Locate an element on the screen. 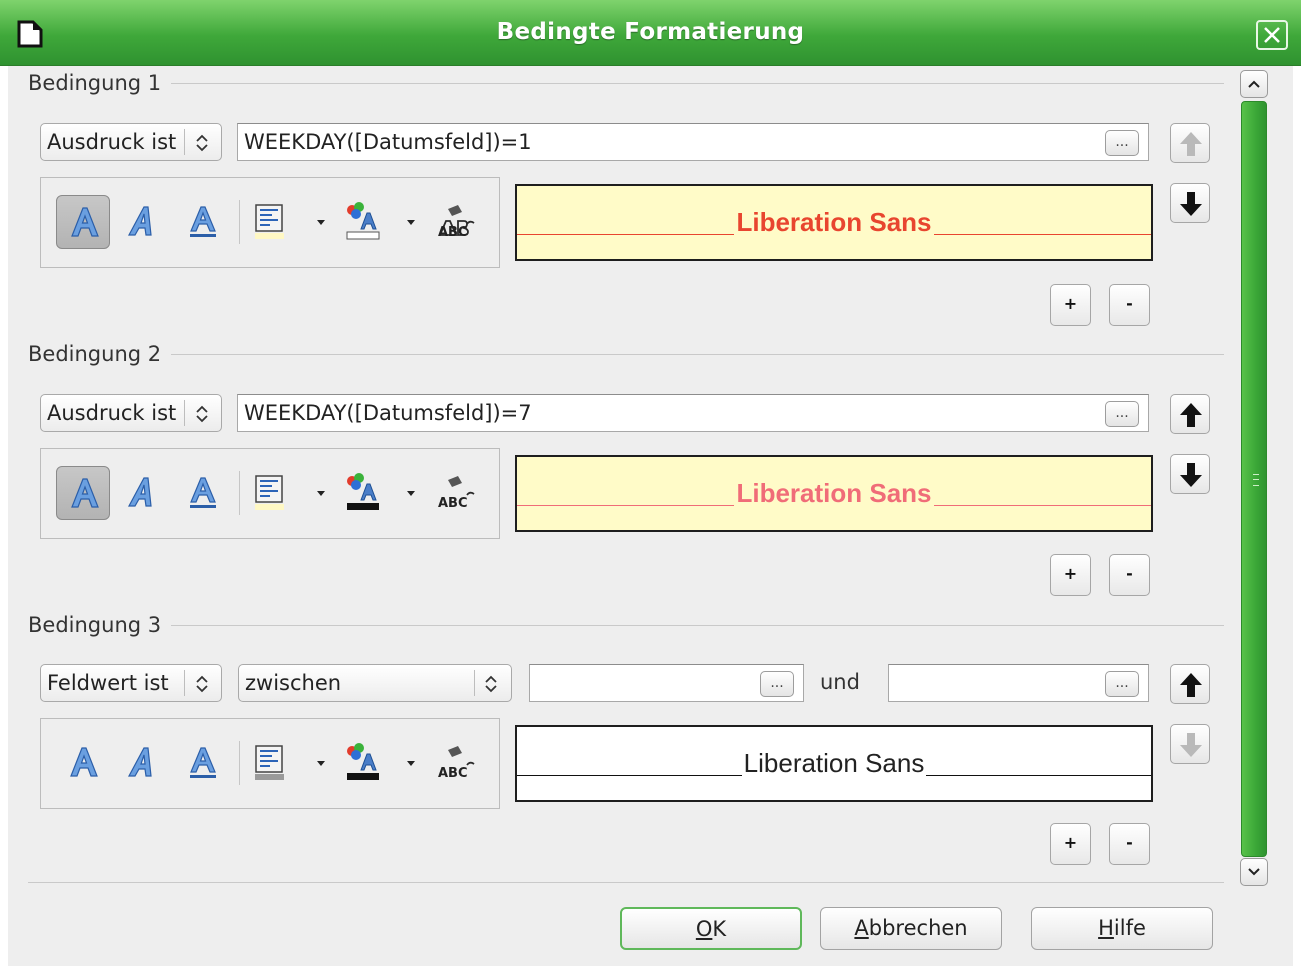  condition-3-add-button: + is located at coordinates (1070, 844).